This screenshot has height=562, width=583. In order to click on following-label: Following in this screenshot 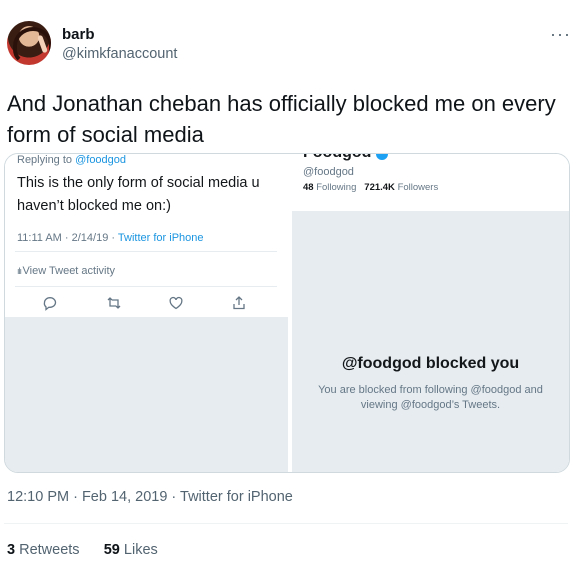, I will do `click(336, 187)`.